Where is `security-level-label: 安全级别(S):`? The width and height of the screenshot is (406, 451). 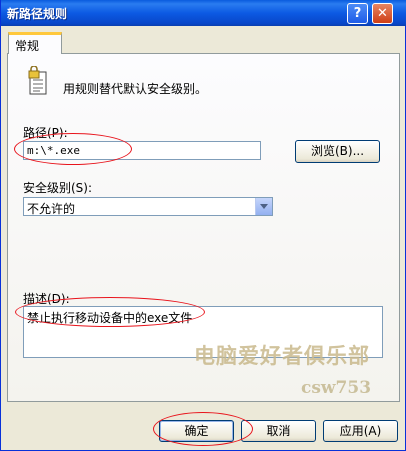 security-level-label: 安全级别(S): is located at coordinates (58, 188).